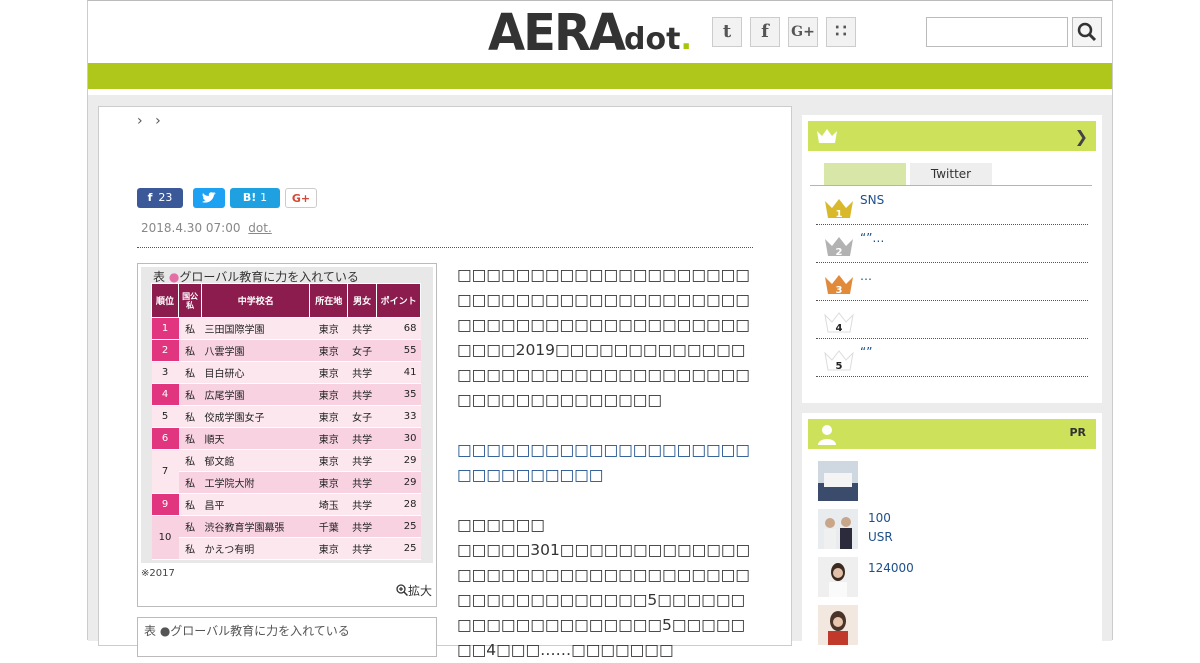 The height and width of the screenshot is (663, 1200). What do you see at coordinates (191, 228) in the screenshot?
I see `article-date: 2018.4.30 07:00` at bounding box center [191, 228].